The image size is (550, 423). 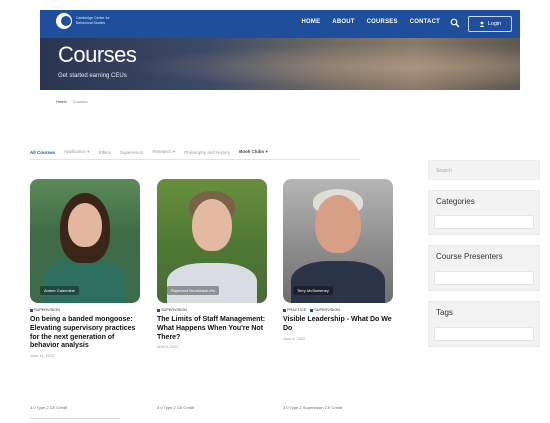 What do you see at coordinates (338, 241) in the screenshot?
I see `presenter-photo: Terry McSweeney` at bounding box center [338, 241].